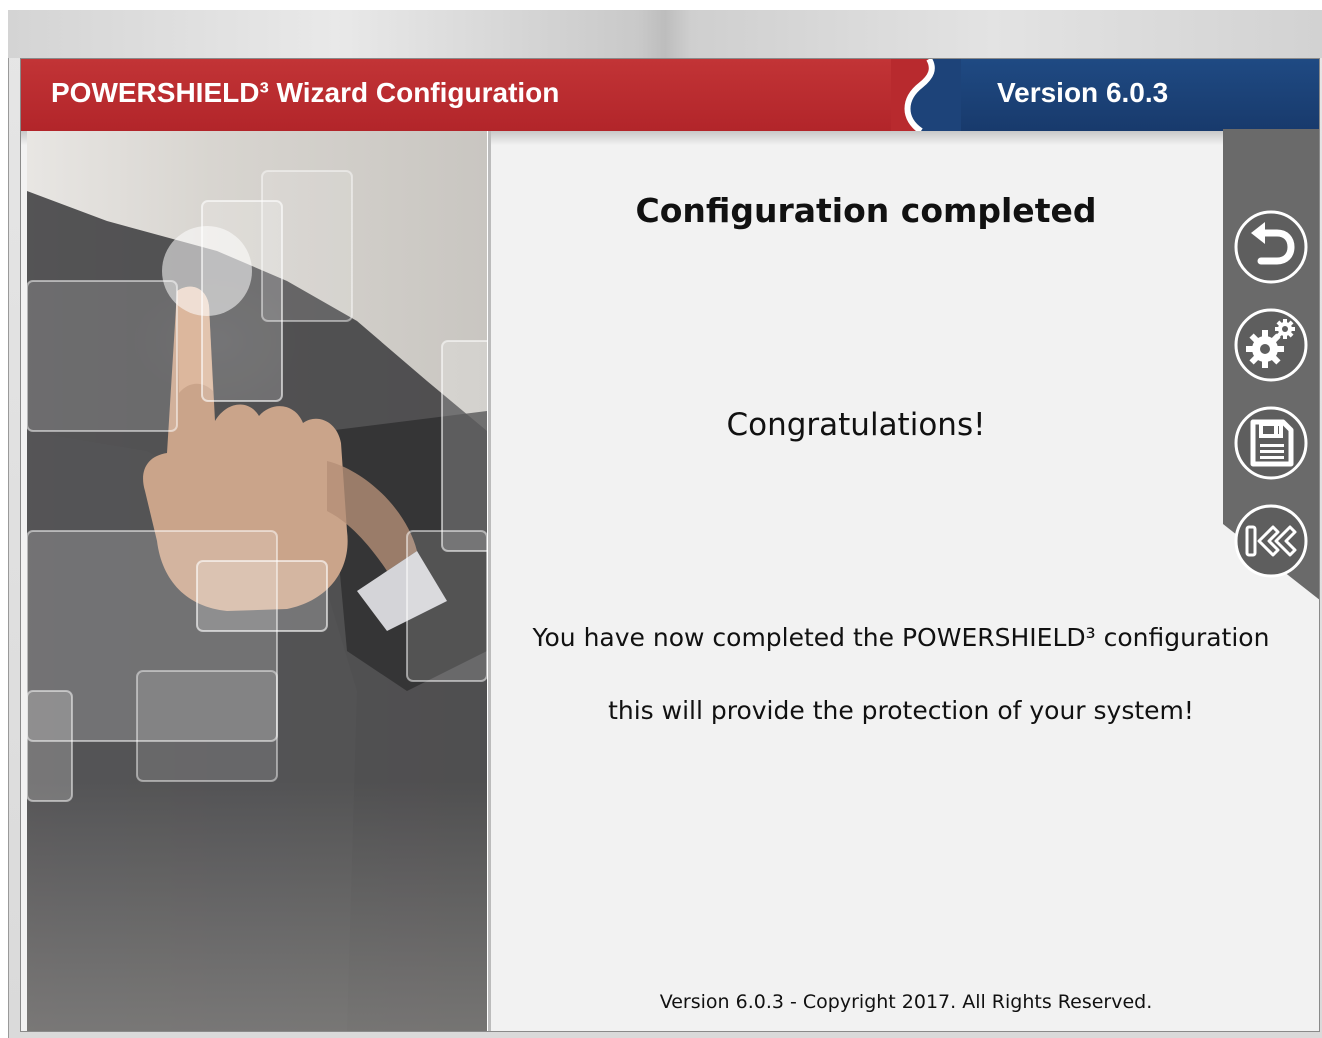  I want to click on version-label: Version 6.0.3, so click(1083, 92).